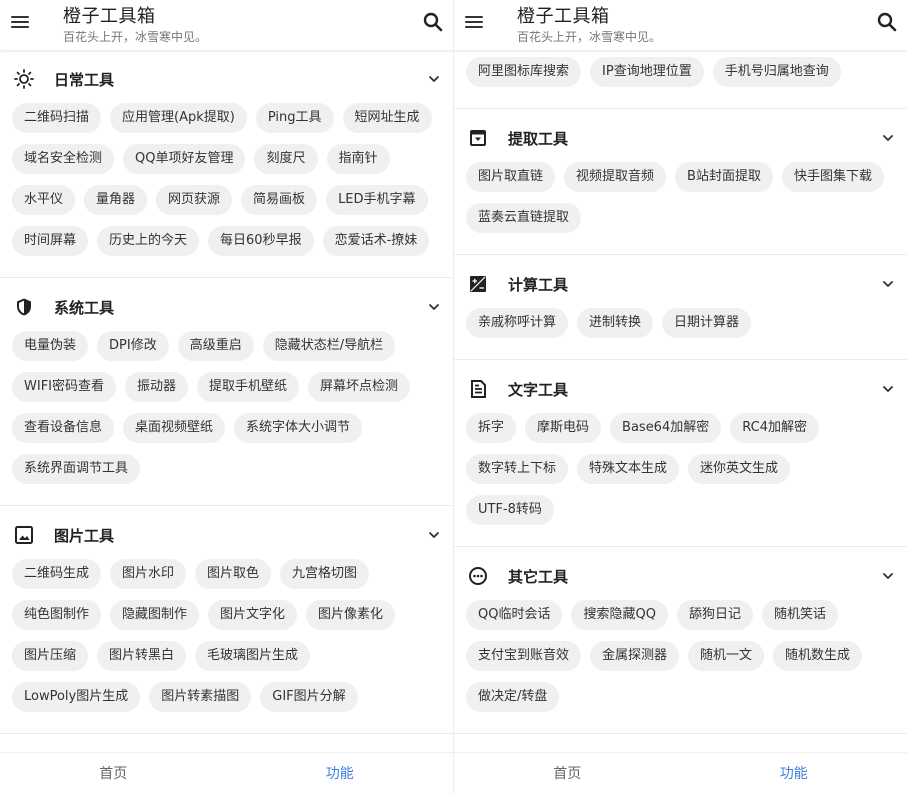  I want to click on tool-chip: 系统界面调节工具, so click(76, 469).